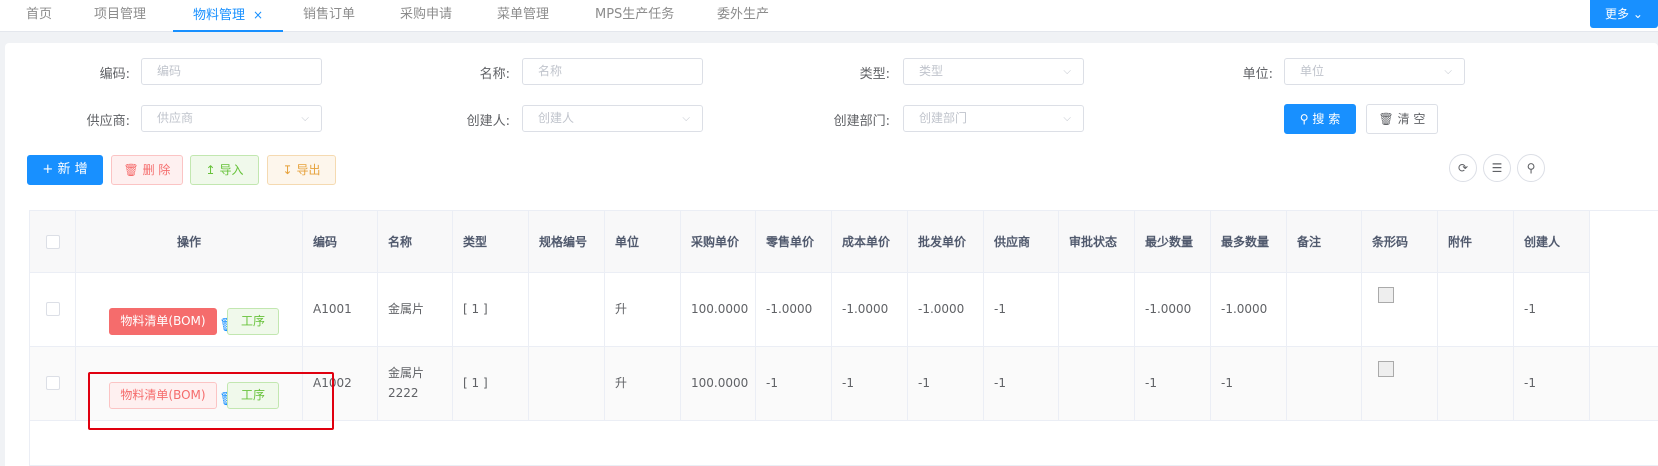 Image resolution: width=1658 pixels, height=466 pixels. Describe the element at coordinates (329, 16) in the screenshot. I see `tab-sales-order: 销售订单` at that location.